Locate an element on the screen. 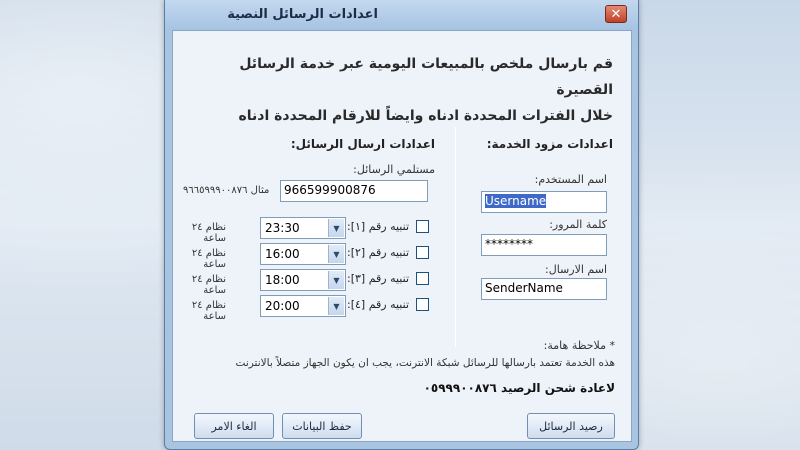  alert-1-time-value: 23:30 is located at coordinates (282, 228).